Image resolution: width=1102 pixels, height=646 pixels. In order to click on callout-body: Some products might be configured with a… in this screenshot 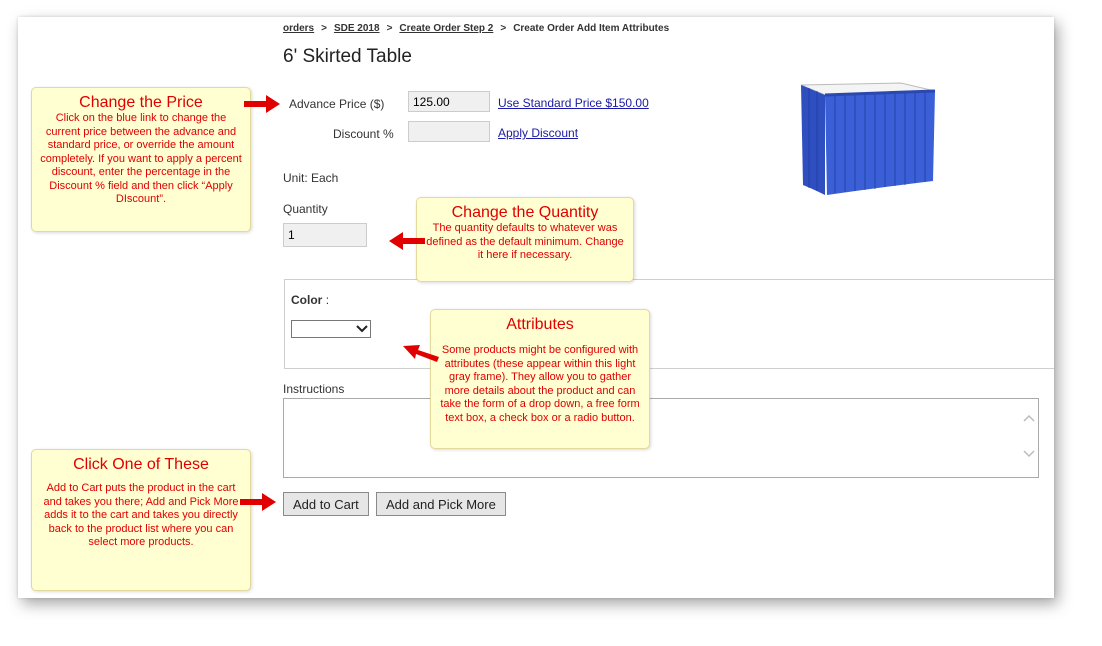, I will do `click(540, 384)`.